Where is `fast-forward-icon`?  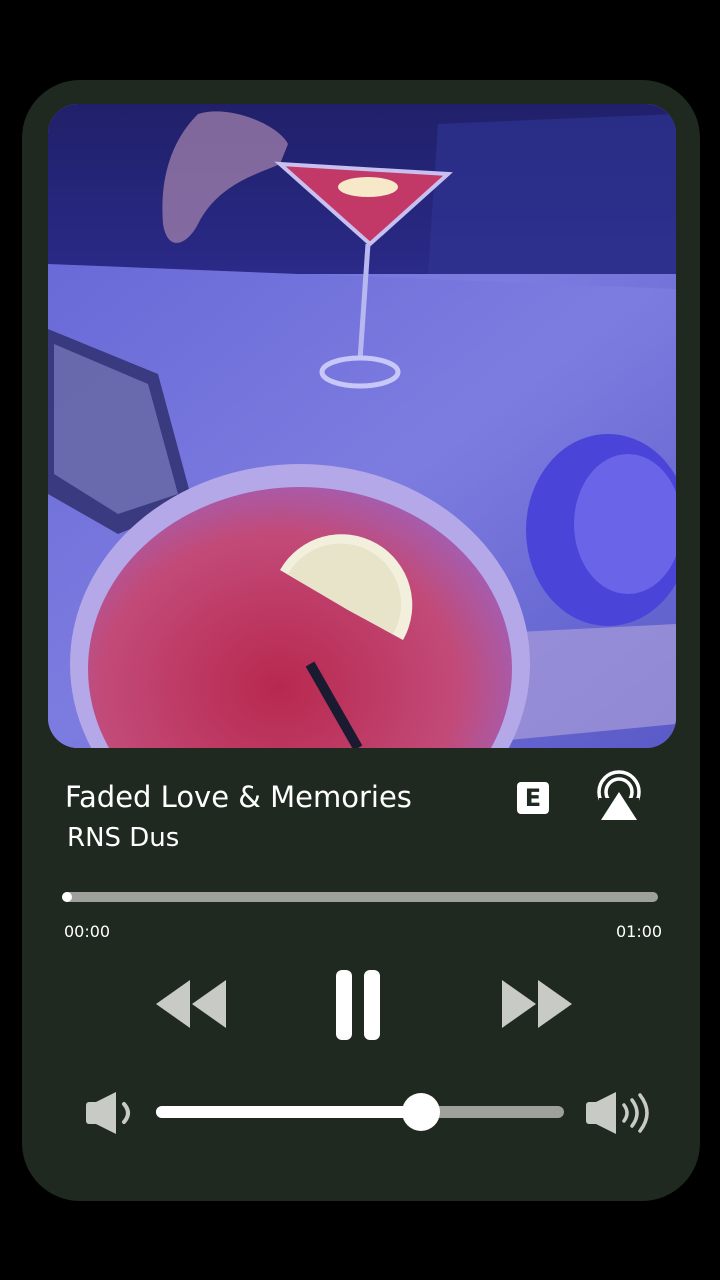 fast-forward-icon is located at coordinates (537, 1004).